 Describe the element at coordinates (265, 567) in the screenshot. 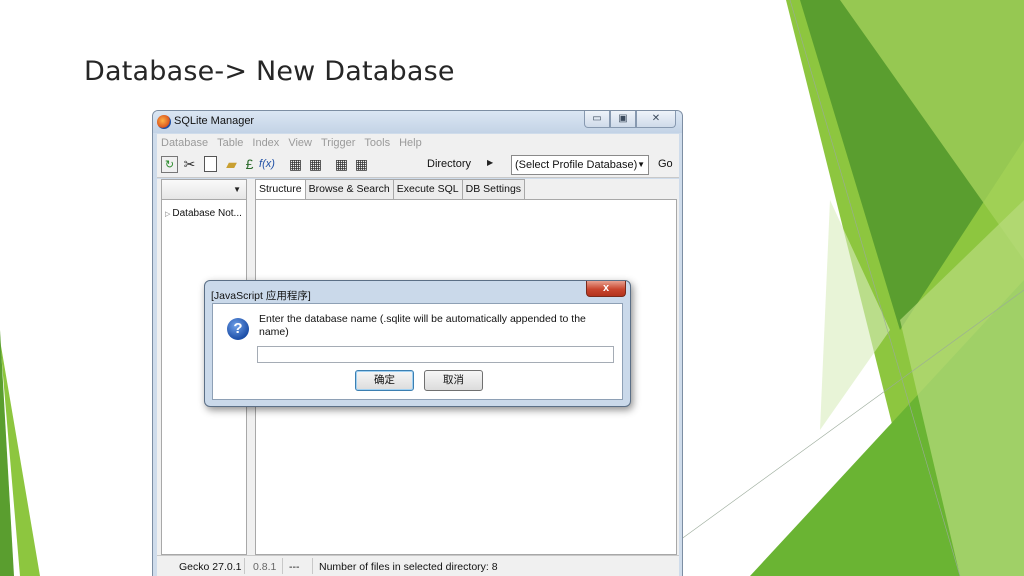

I see `status-version: 0.8.1` at that location.